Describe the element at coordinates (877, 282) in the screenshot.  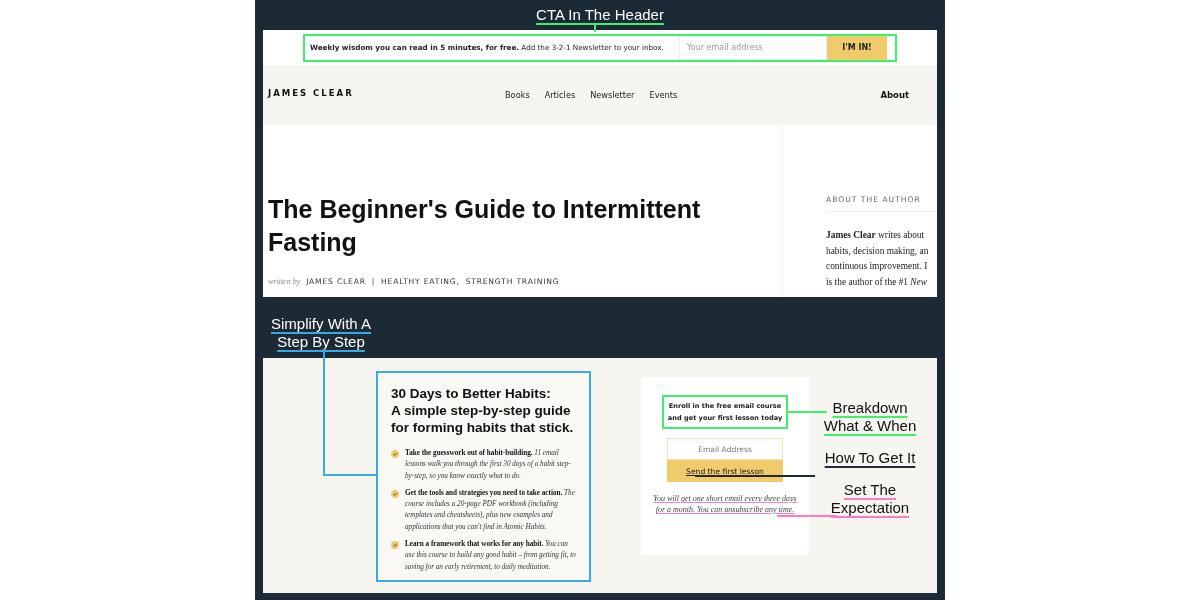
I see `author-bio-line: is the author of the #1 New` at that location.